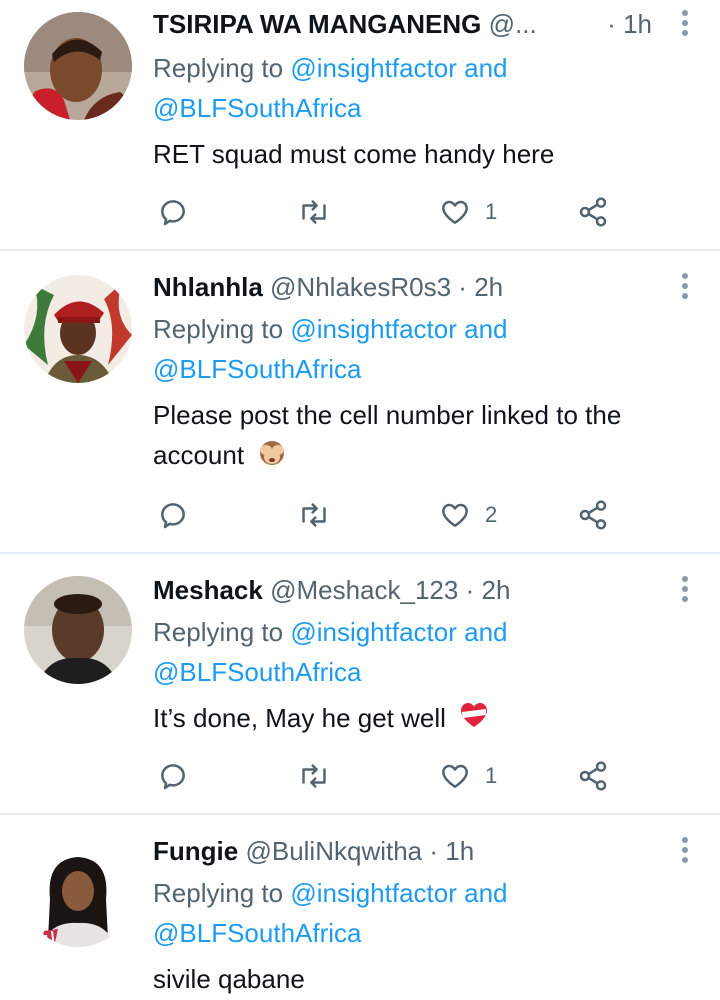 Image resolution: width=720 pixels, height=1000 pixels. Describe the element at coordinates (333, 851) in the screenshot. I see `user-handle: @BuliNkqwitha` at that location.